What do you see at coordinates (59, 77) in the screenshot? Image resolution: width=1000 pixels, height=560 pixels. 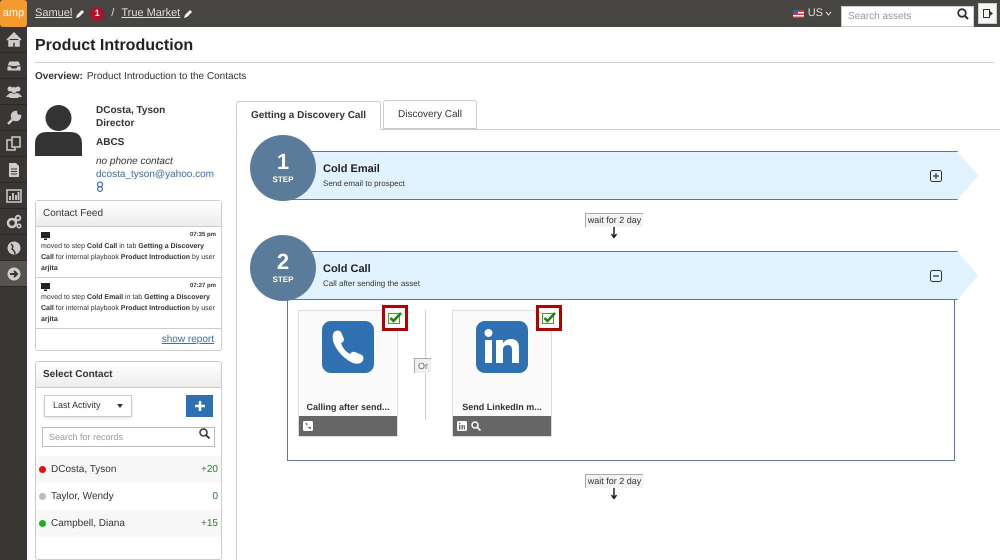 I see `overview-label: Overview:` at bounding box center [59, 77].